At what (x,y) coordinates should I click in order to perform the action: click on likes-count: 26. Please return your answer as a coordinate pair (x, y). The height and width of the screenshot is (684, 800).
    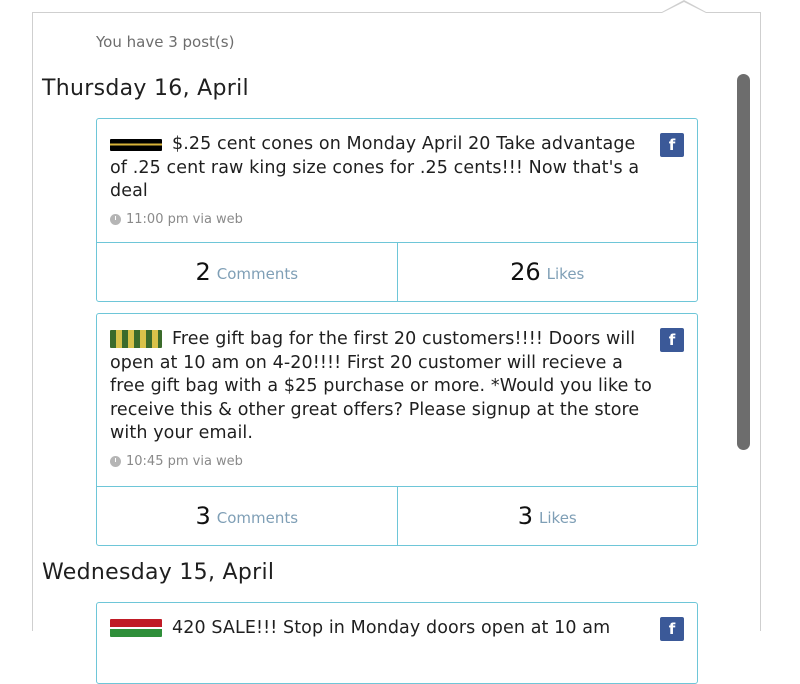
    Looking at the image, I should click on (525, 272).